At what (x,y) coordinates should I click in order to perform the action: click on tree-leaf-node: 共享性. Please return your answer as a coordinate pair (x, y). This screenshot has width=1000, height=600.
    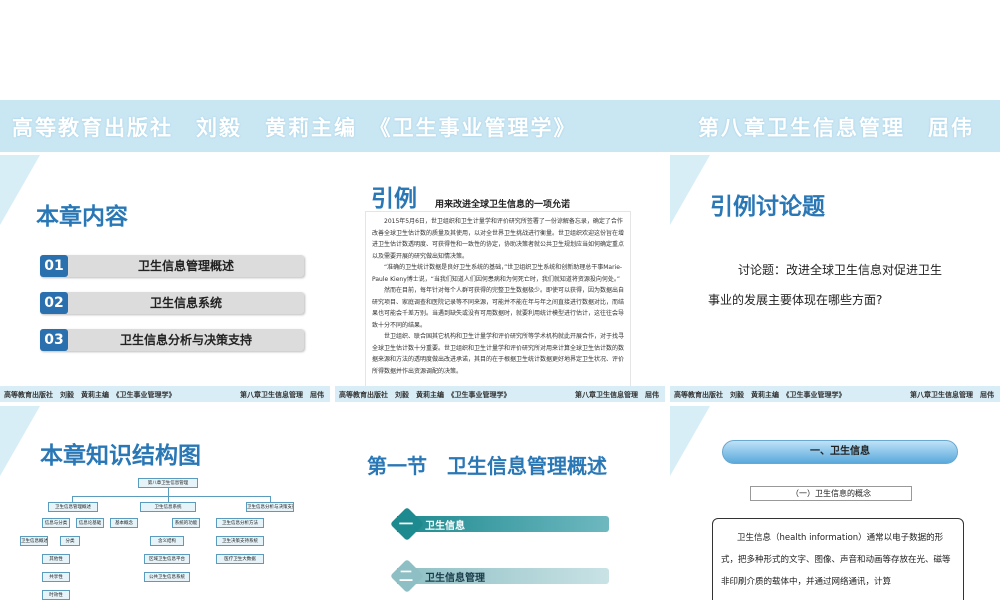
    Looking at the image, I should click on (56, 577).